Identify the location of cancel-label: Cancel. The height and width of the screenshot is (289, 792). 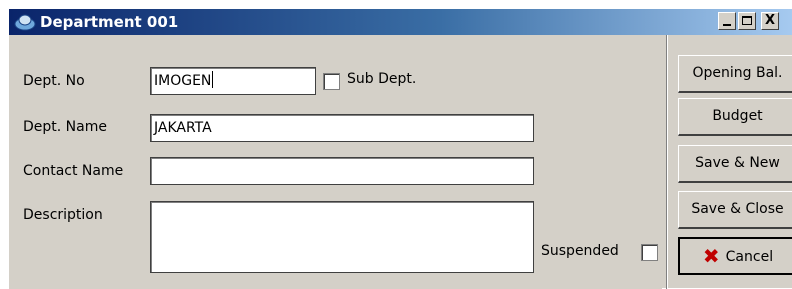
(749, 257).